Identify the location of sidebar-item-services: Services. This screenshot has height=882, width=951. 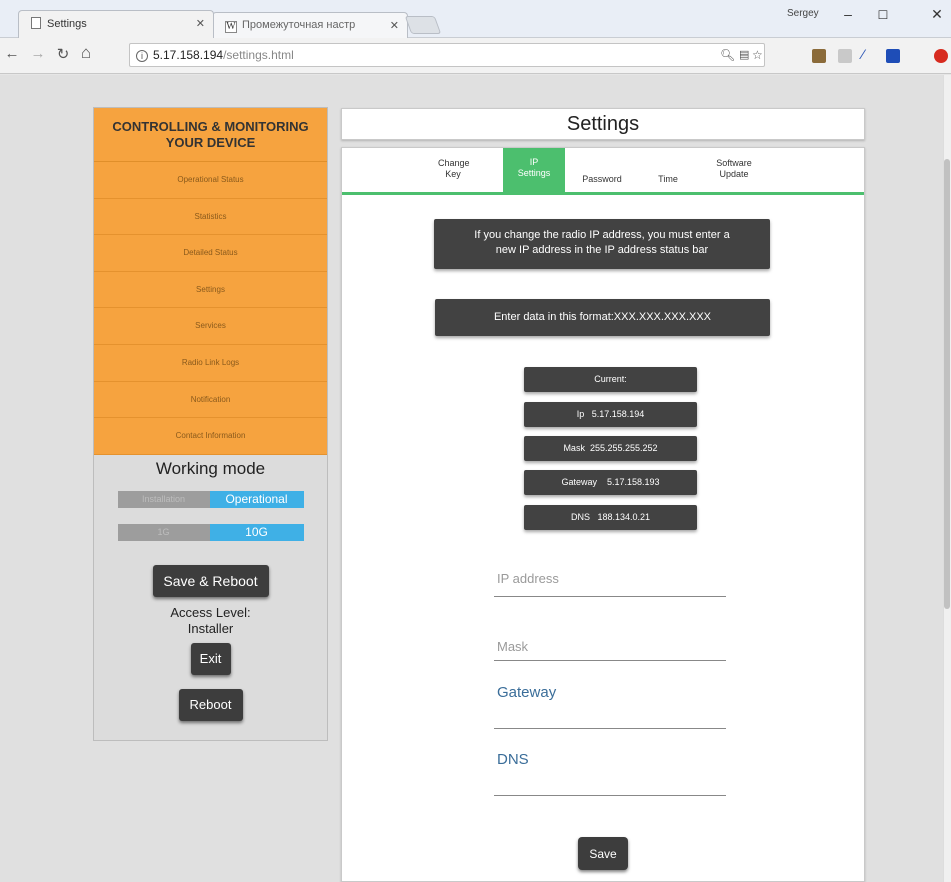
(210, 326).